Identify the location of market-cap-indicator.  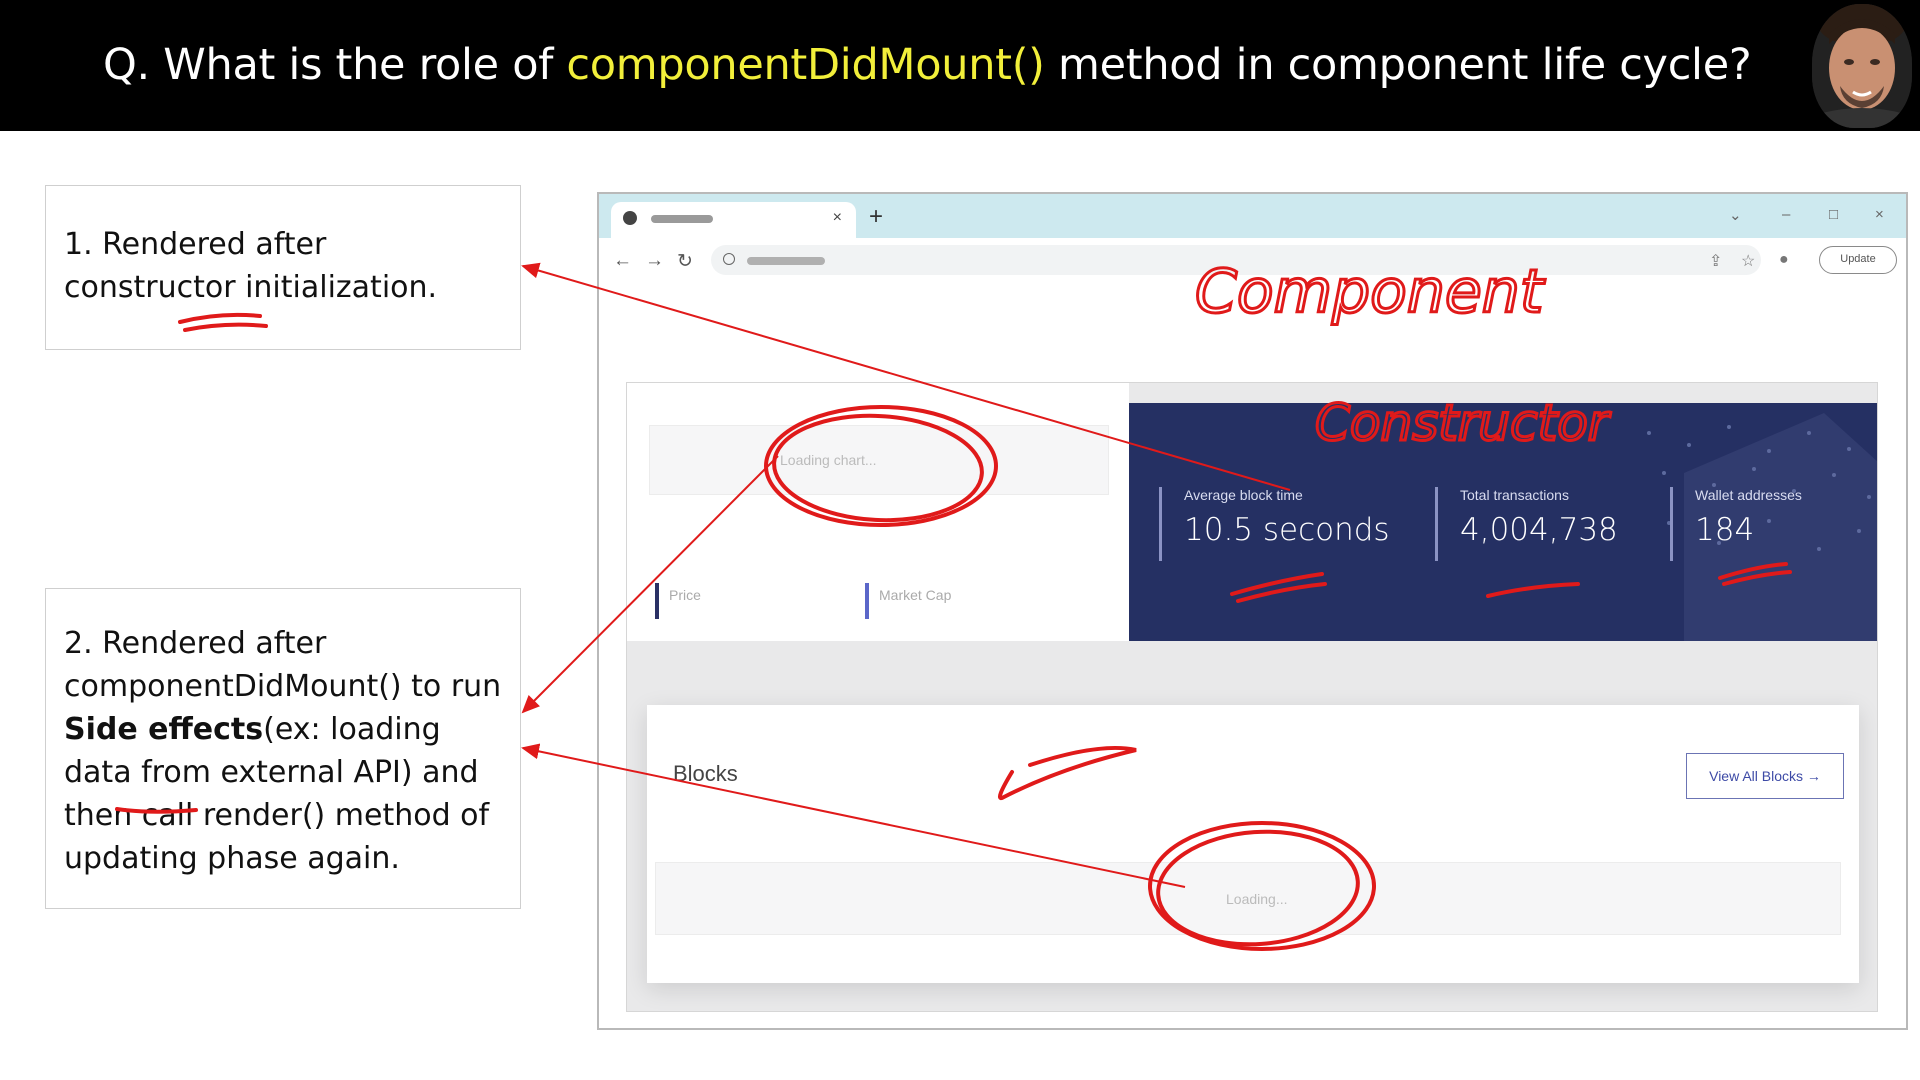
(867, 601).